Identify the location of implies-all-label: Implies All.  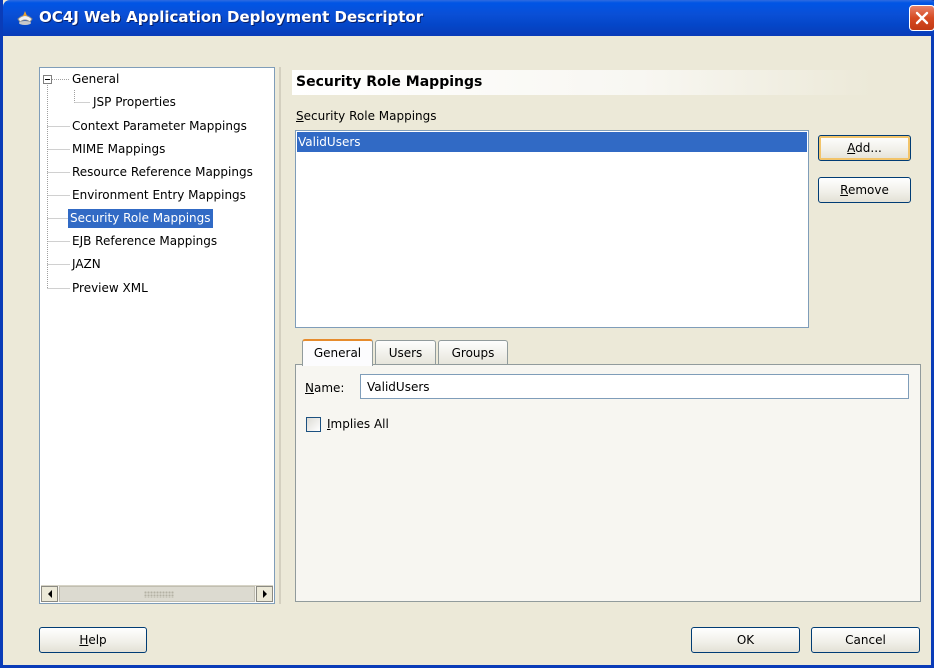
(358, 424).